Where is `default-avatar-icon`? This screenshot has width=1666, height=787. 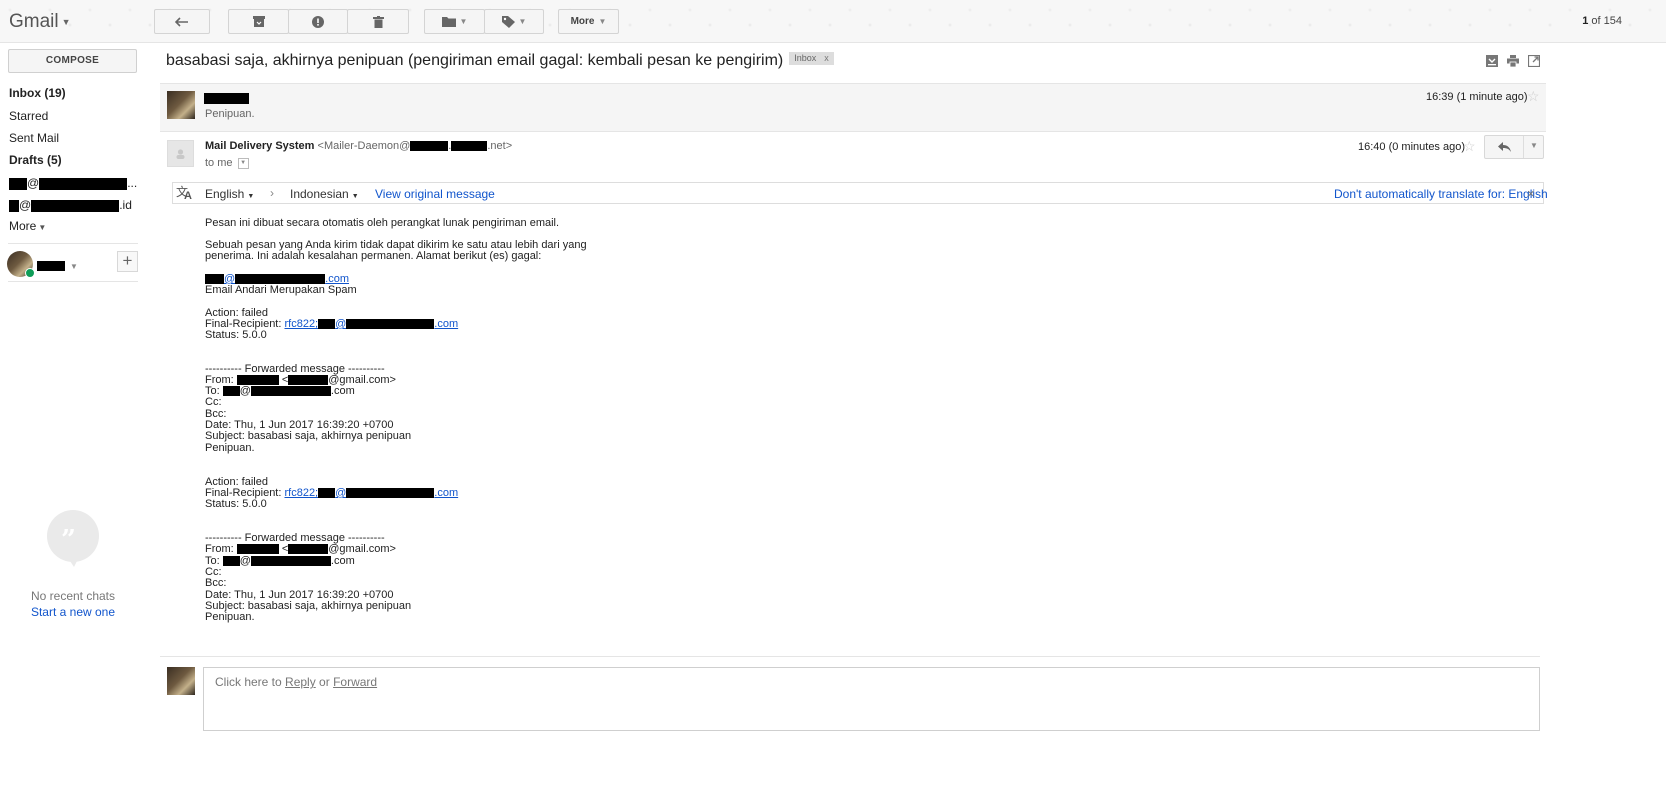 default-avatar-icon is located at coordinates (180, 153).